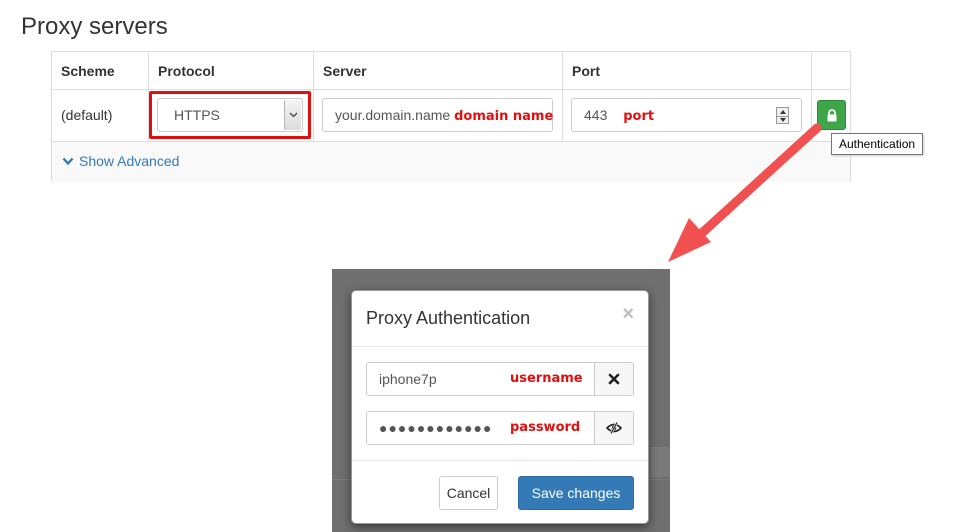 The image size is (956, 532). I want to click on clear-username-button, so click(613, 379).